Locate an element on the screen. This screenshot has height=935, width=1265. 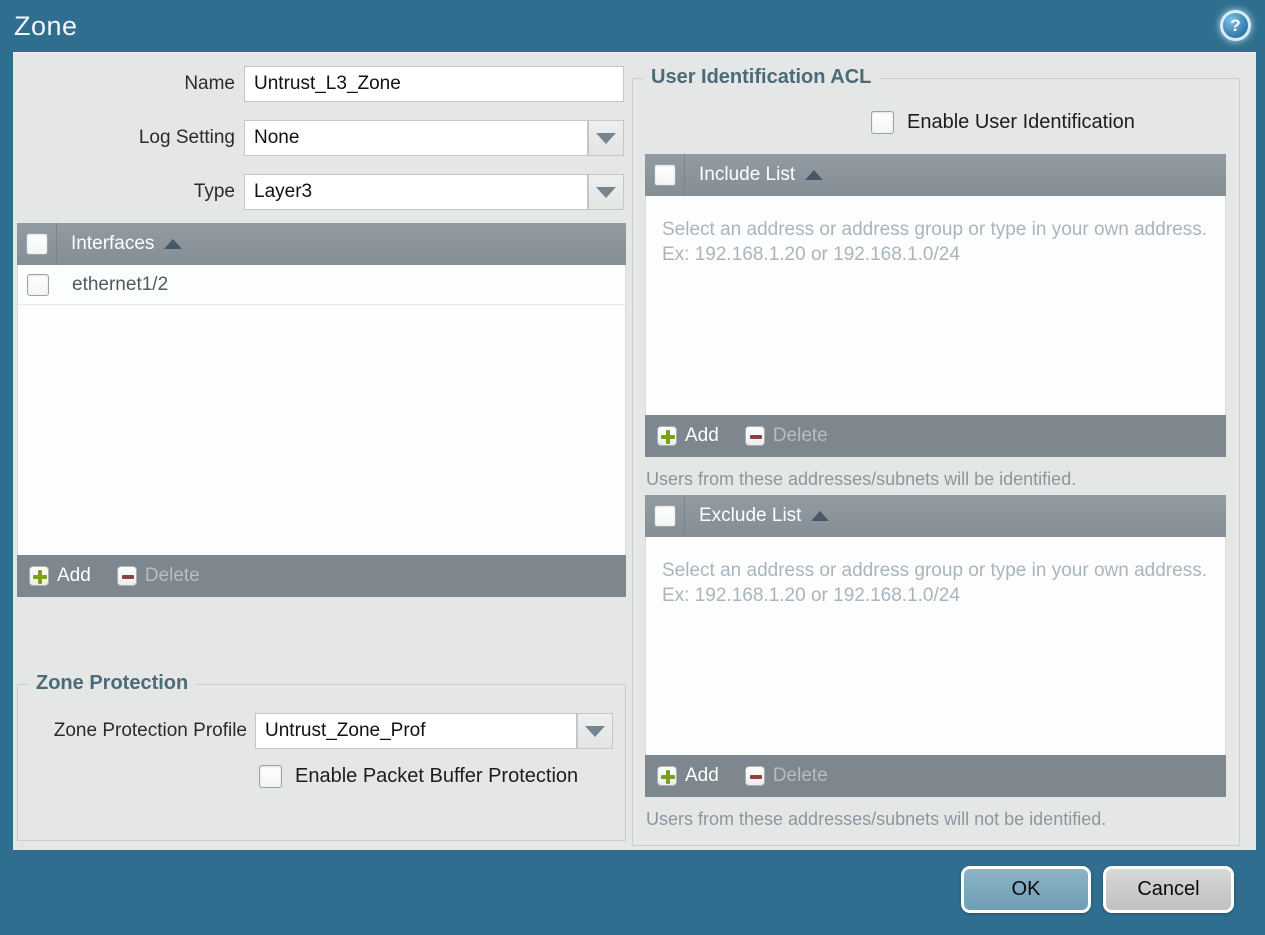
packet-buffer-protection-row: Enable Packet Buffer Protection is located at coordinates (418, 776).